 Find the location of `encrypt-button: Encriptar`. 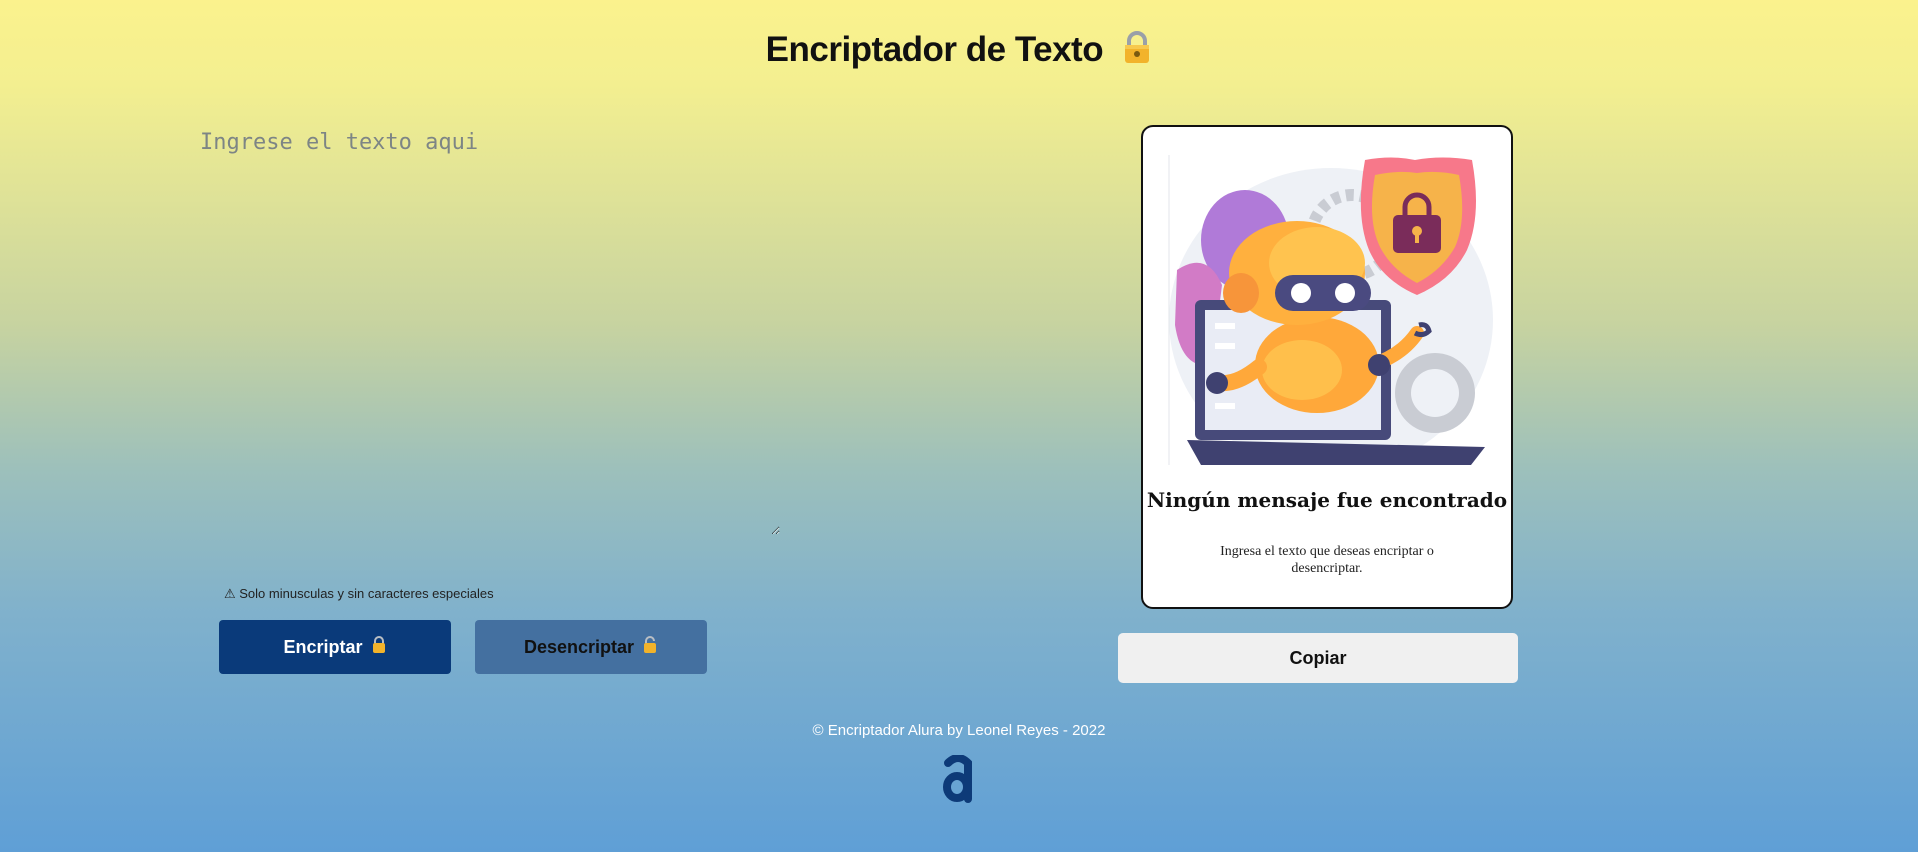

encrypt-button: Encriptar is located at coordinates (335, 647).